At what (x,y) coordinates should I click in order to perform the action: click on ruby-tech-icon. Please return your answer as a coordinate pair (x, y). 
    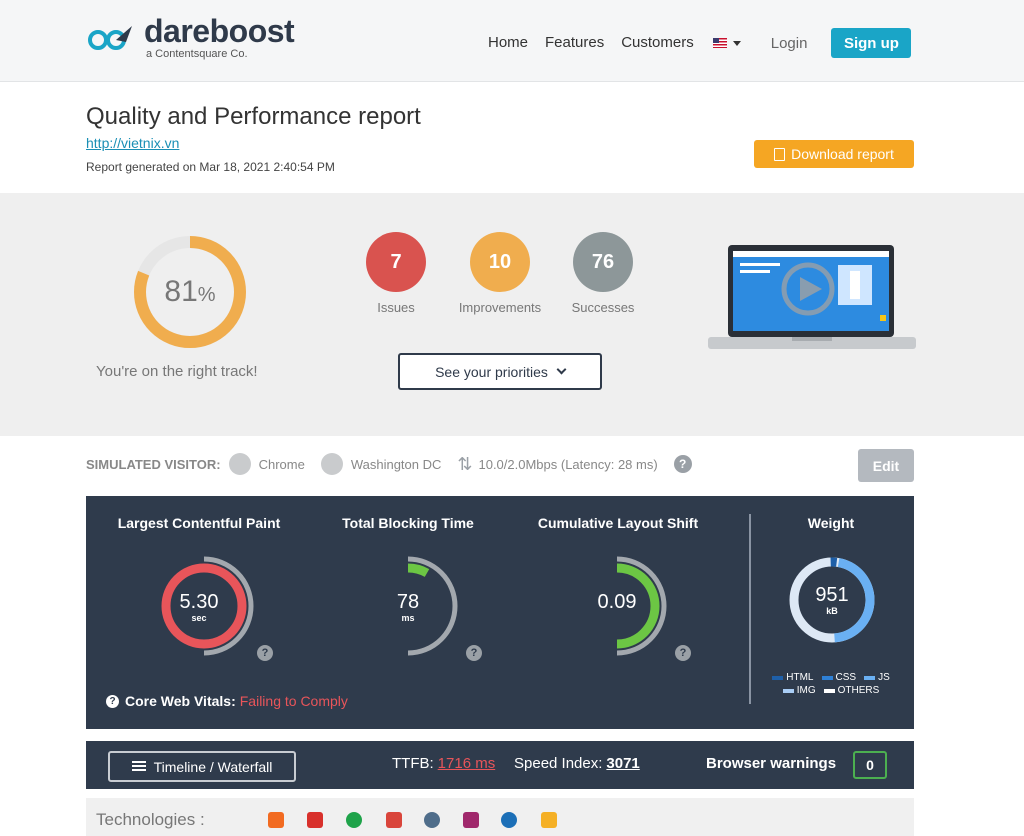
    Looking at the image, I should click on (394, 820).